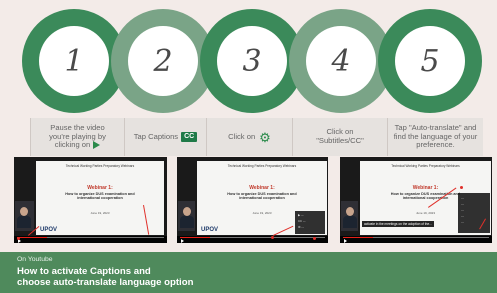  Describe the element at coordinates (252, 61) in the screenshot. I see `step-3-number: 3` at that location.